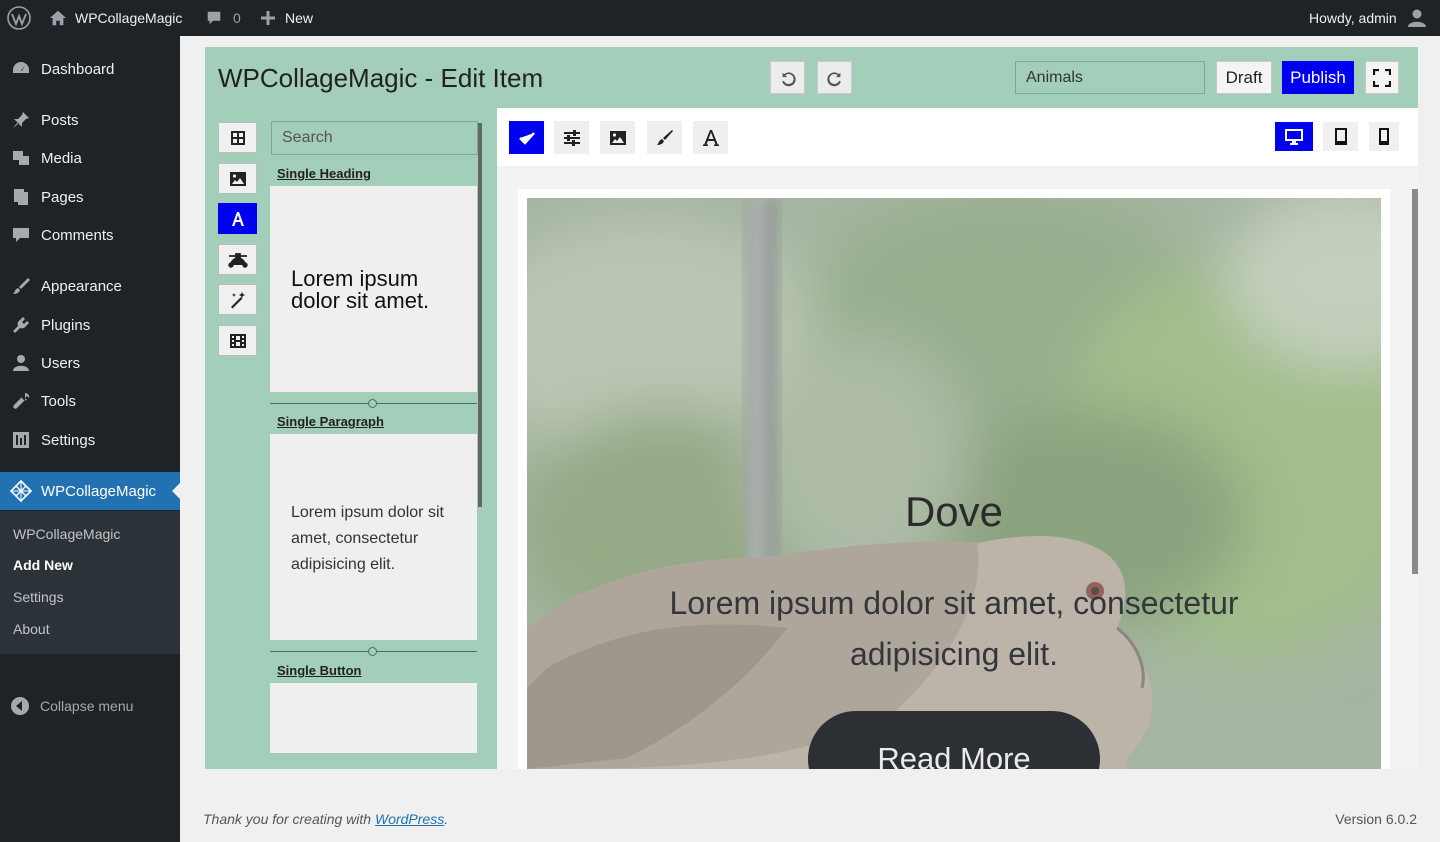 This screenshot has width=1440, height=842. What do you see at coordinates (21, 325) in the screenshot?
I see `plug-icon` at bounding box center [21, 325].